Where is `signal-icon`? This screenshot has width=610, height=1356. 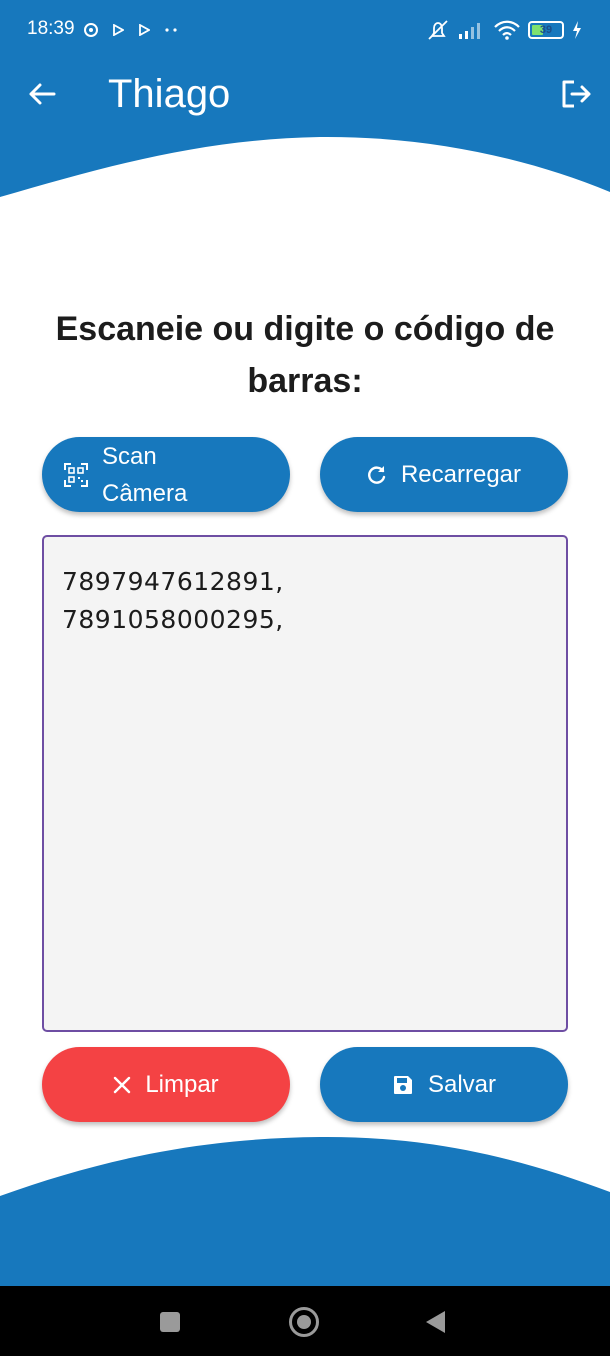 signal-icon is located at coordinates (469, 31).